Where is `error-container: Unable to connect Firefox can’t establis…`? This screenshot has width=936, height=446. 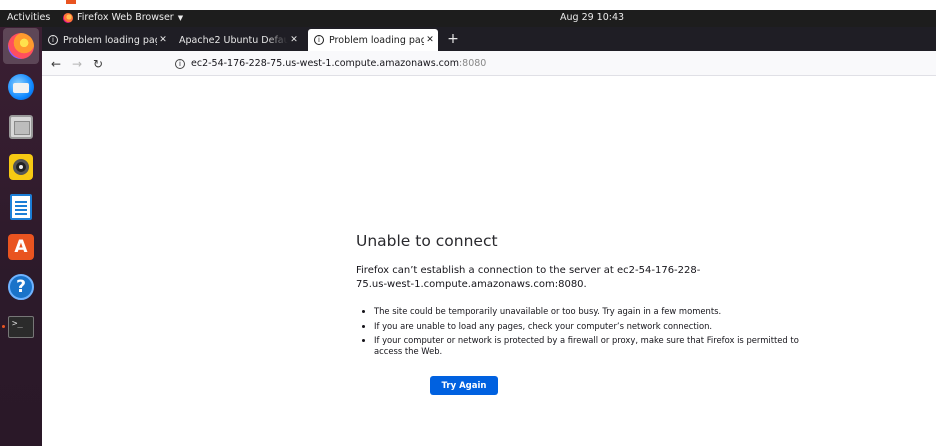 error-container: Unable to connect Firefox can’t establis… is located at coordinates (586, 296).